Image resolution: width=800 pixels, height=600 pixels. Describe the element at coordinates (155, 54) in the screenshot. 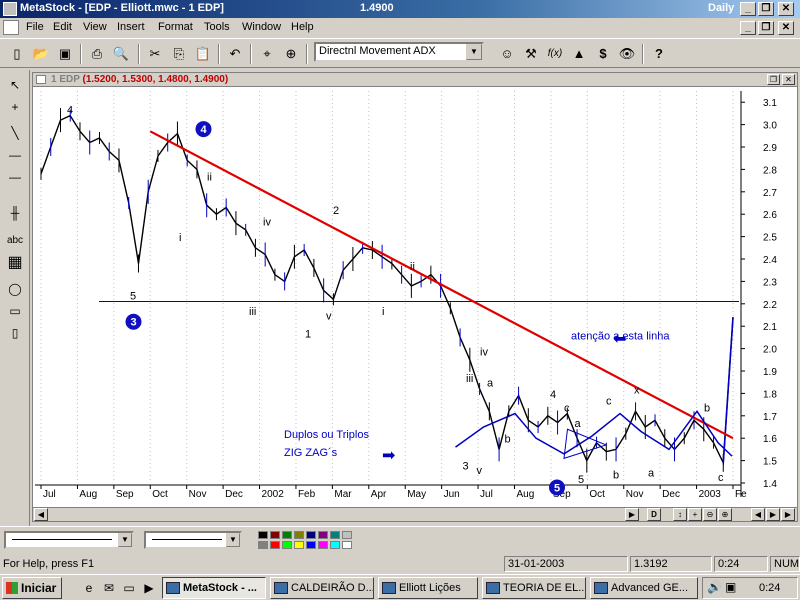

I see `cut-icon: ✂` at that location.